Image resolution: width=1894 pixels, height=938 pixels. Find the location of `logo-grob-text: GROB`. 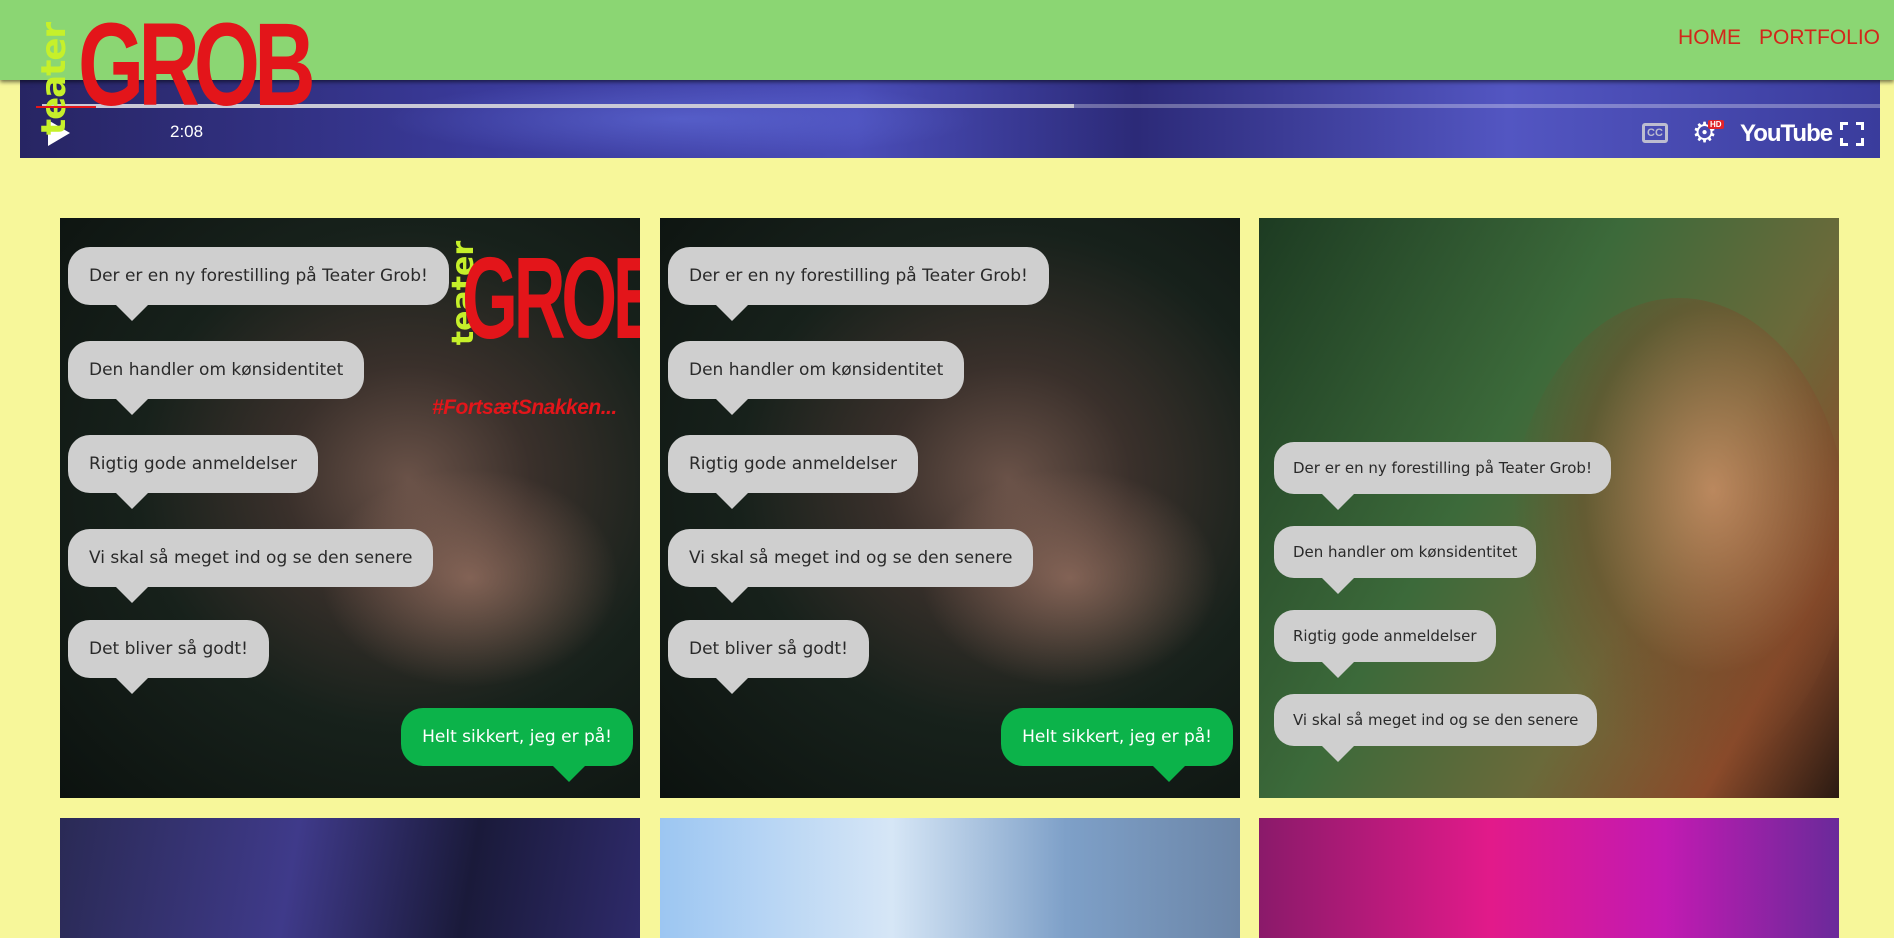

logo-grob-text: GROB is located at coordinates (197, 65).